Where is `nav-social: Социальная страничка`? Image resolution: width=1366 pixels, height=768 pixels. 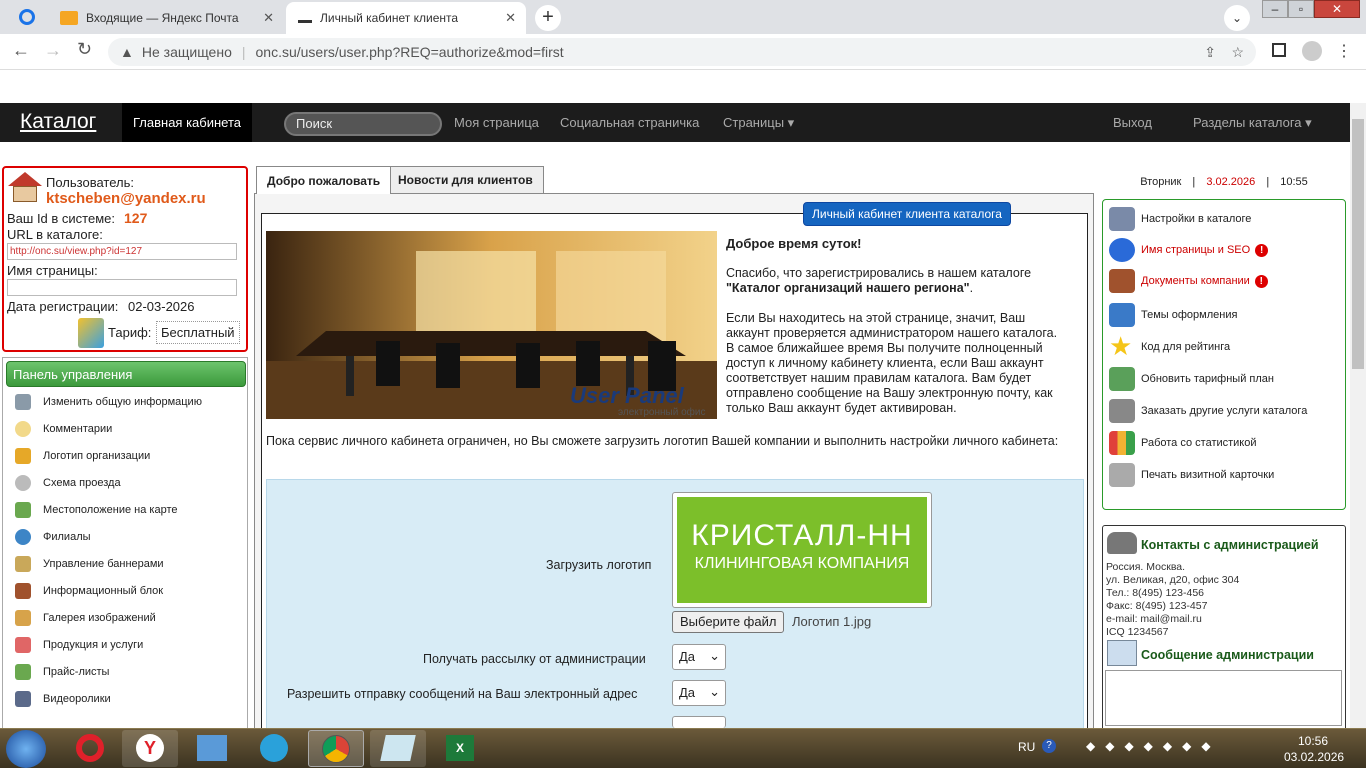 nav-social: Социальная страничка is located at coordinates (629, 122).